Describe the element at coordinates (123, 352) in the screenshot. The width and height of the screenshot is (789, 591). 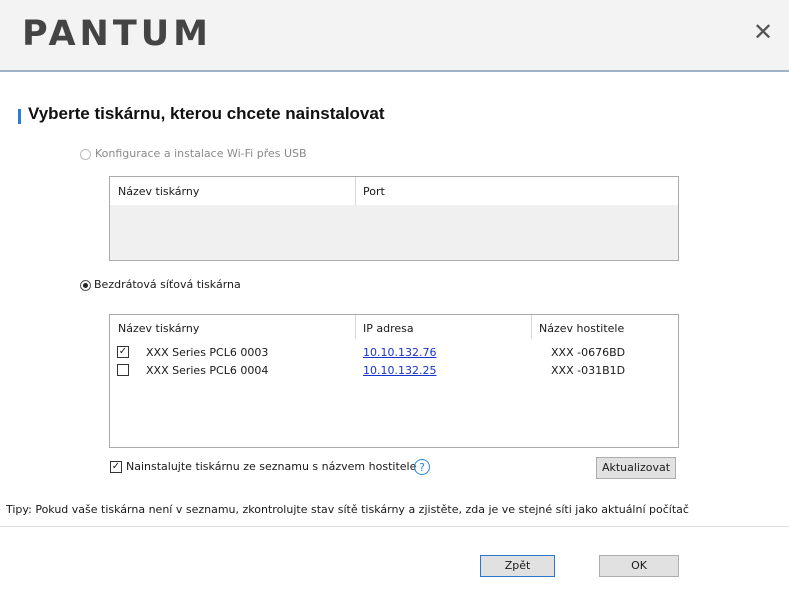
I see `row-checkbox-checked: ✓` at that location.